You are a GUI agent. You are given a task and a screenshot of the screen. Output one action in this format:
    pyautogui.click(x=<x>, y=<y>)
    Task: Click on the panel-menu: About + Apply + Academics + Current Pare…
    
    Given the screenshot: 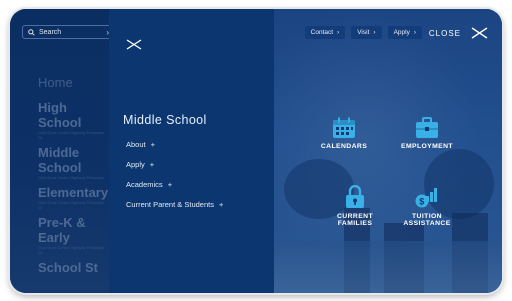 What is the action you would take?
    pyautogui.click(x=174, y=180)
    